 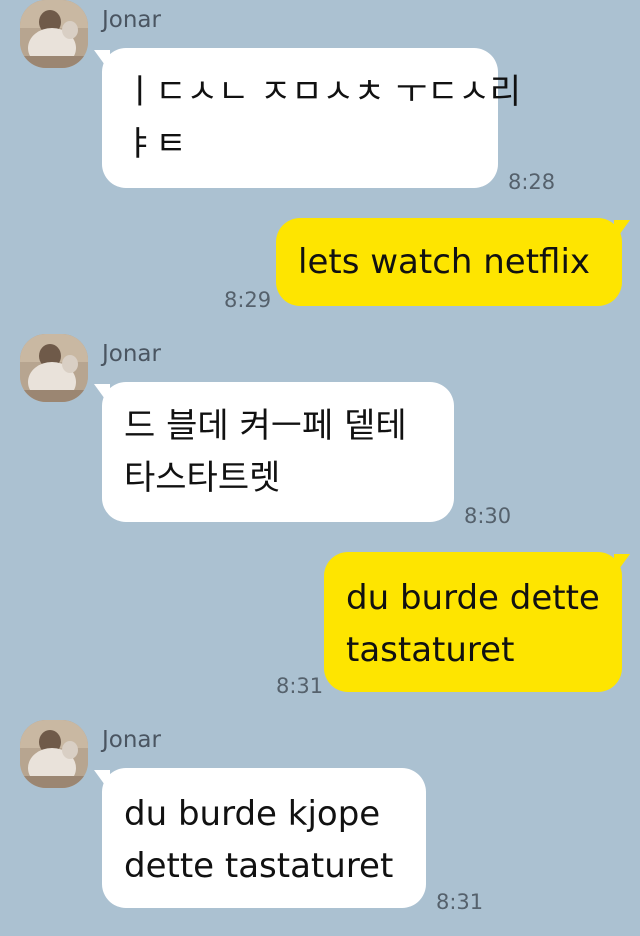 I want to click on message-line: du burde dette, so click(x=473, y=598).